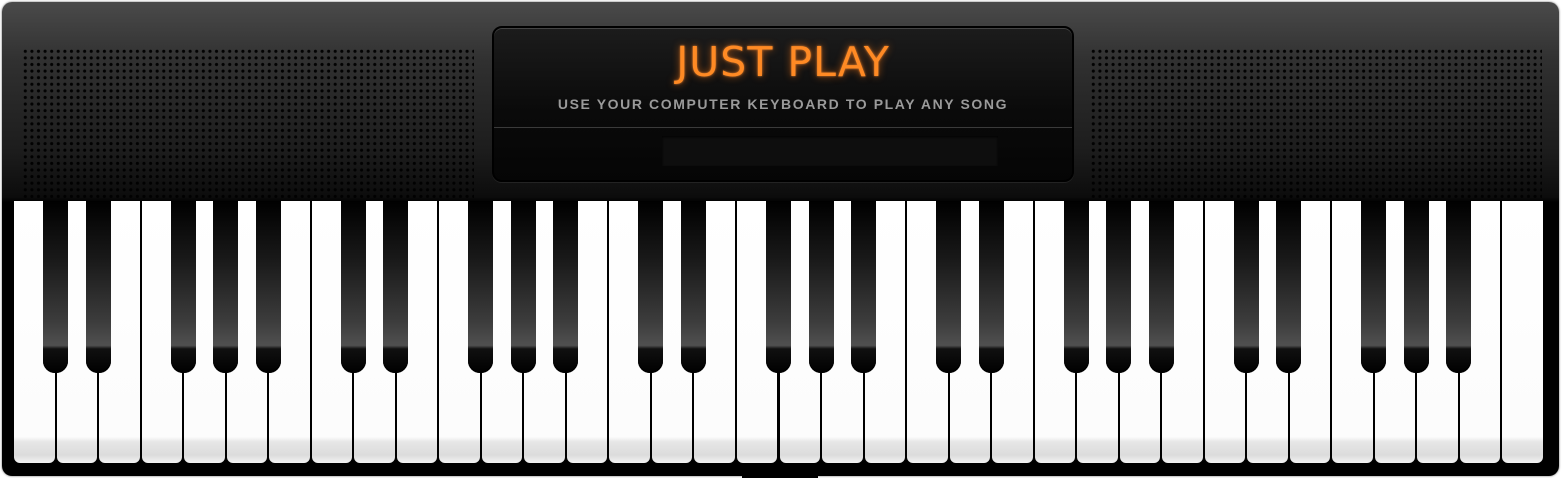 This screenshot has width=1562, height=478. I want to click on right-speaker-grille, so click(1316, 123).